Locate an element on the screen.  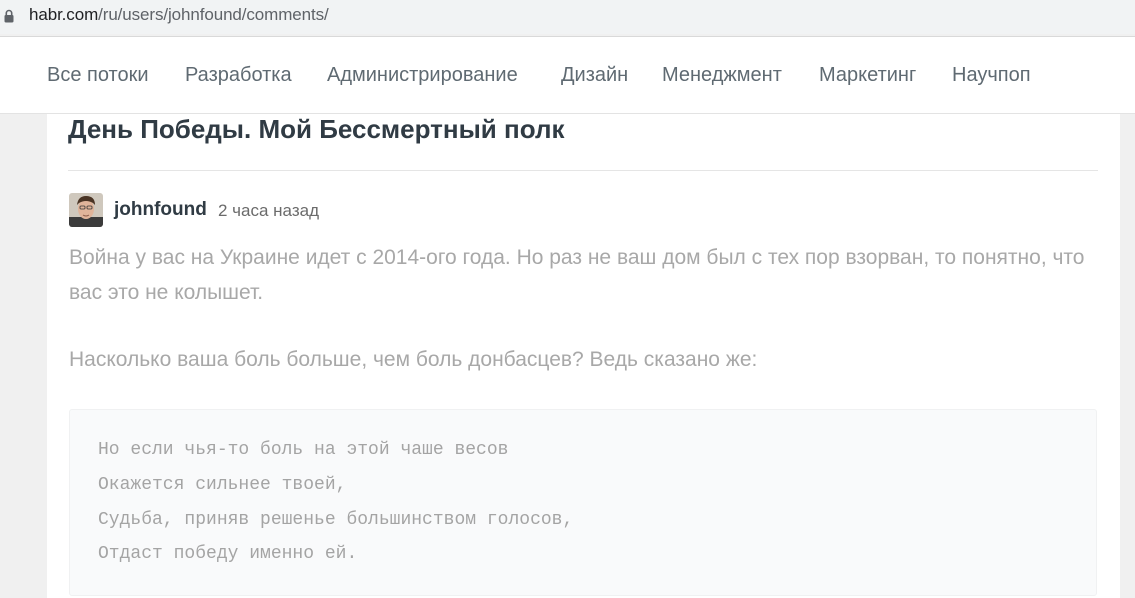
nav-item-development: Разработка is located at coordinates (238, 75).